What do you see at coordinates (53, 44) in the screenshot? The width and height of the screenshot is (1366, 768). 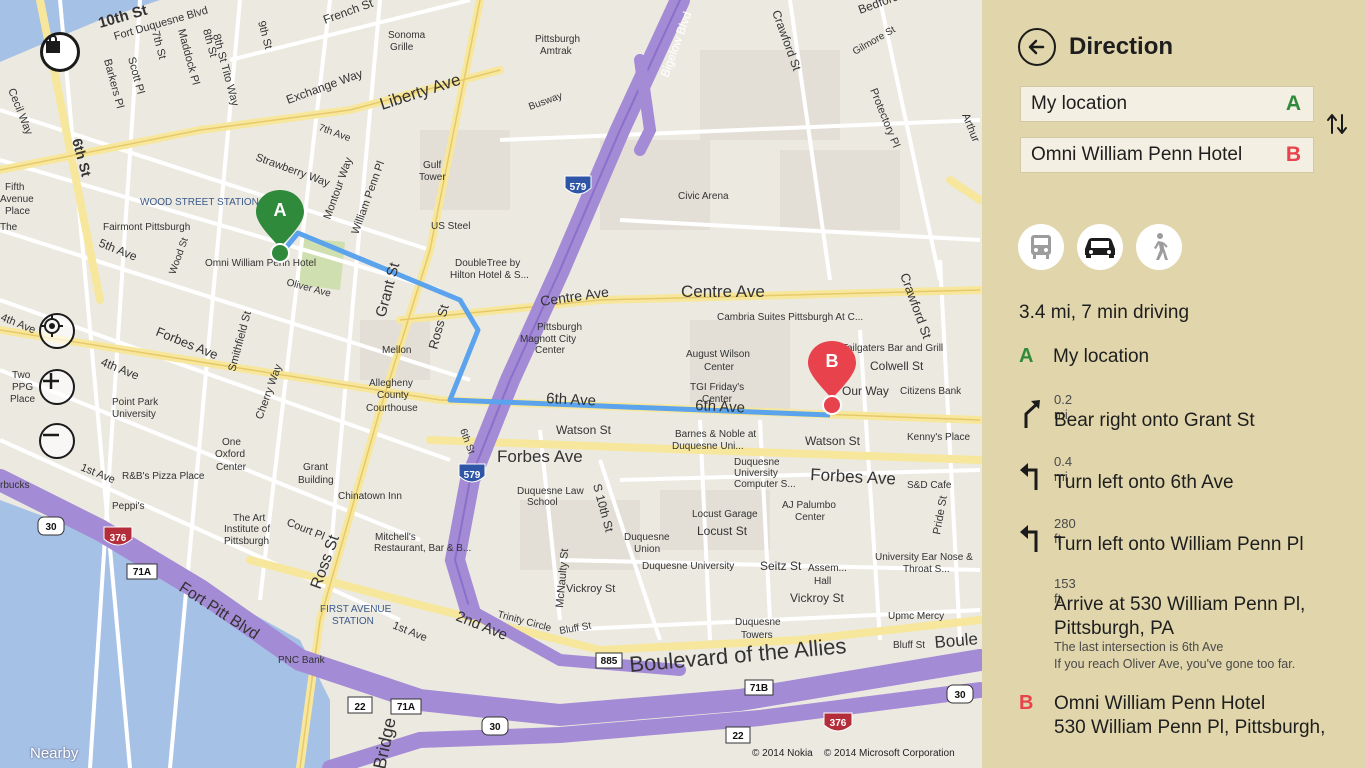 I see `shopping-bag-icon` at bounding box center [53, 44].